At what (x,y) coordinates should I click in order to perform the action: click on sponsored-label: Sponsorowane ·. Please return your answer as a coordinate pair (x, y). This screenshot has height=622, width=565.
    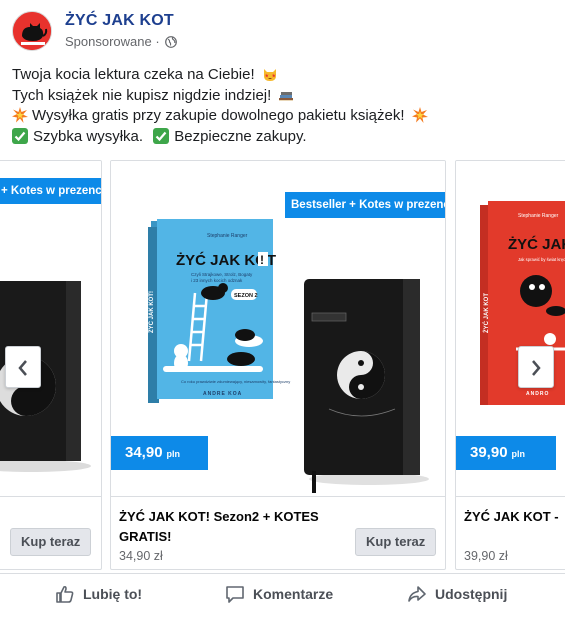
    Looking at the image, I should click on (121, 41).